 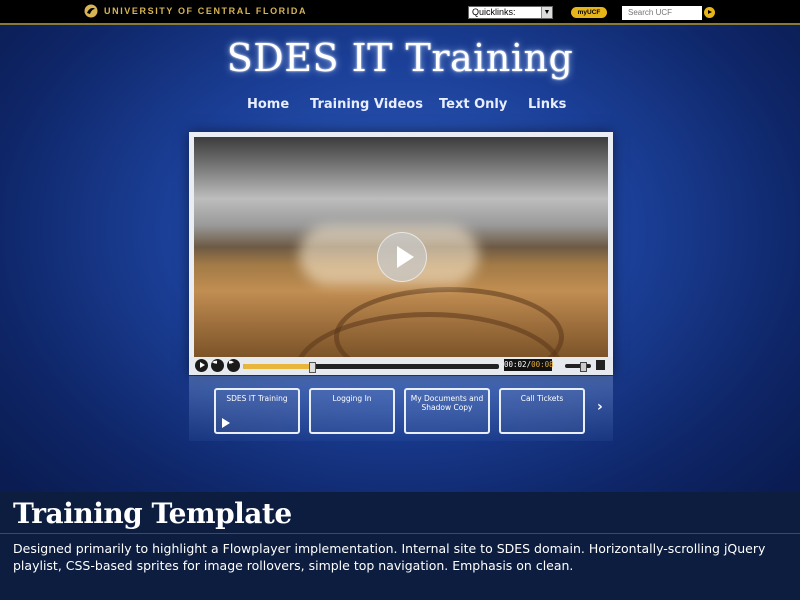 What do you see at coordinates (589, 12) in the screenshot?
I see `myucf-button: myUCF` at bounding box center [589, 12].